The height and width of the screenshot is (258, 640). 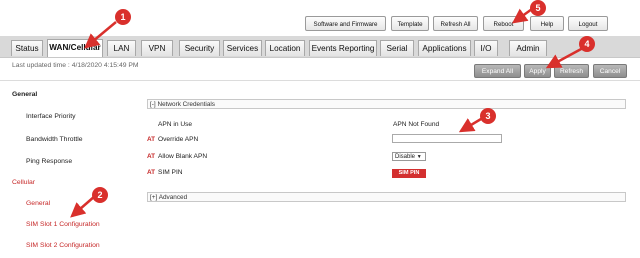 I want to click on annotation-badge-3: 3, so click(x=488, y=116).